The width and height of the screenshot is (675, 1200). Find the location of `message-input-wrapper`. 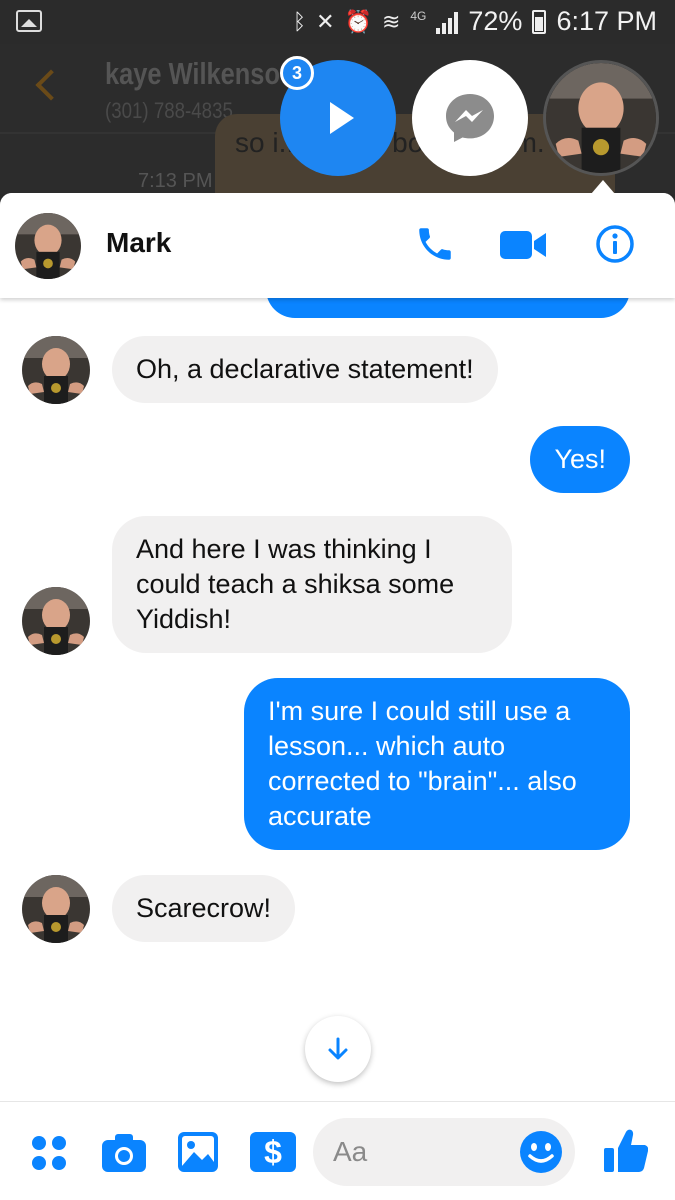

message-input-wrapper is located at coordinates (444, 1152).